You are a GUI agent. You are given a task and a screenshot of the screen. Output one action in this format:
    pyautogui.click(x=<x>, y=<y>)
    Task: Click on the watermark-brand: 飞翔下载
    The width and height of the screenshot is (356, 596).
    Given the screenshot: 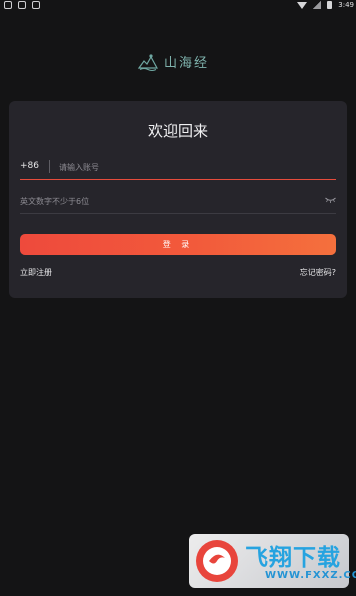 What is the action you would take?
    pyautogui.click(x=293, y=558)
    